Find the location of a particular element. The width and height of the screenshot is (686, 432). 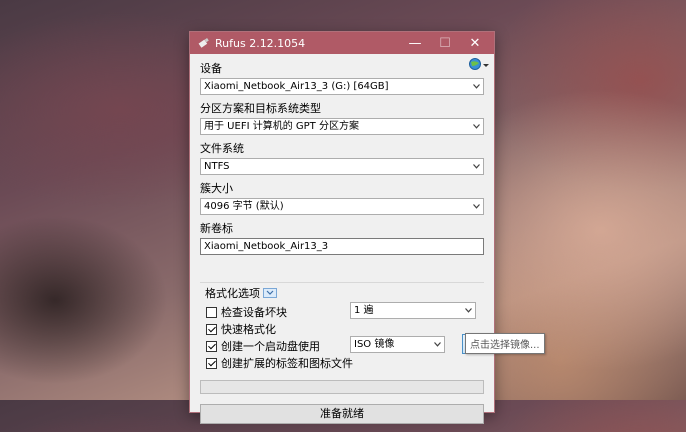

partition-label: 分区方案和目标系统类型 is located at coordinates (260, 108).